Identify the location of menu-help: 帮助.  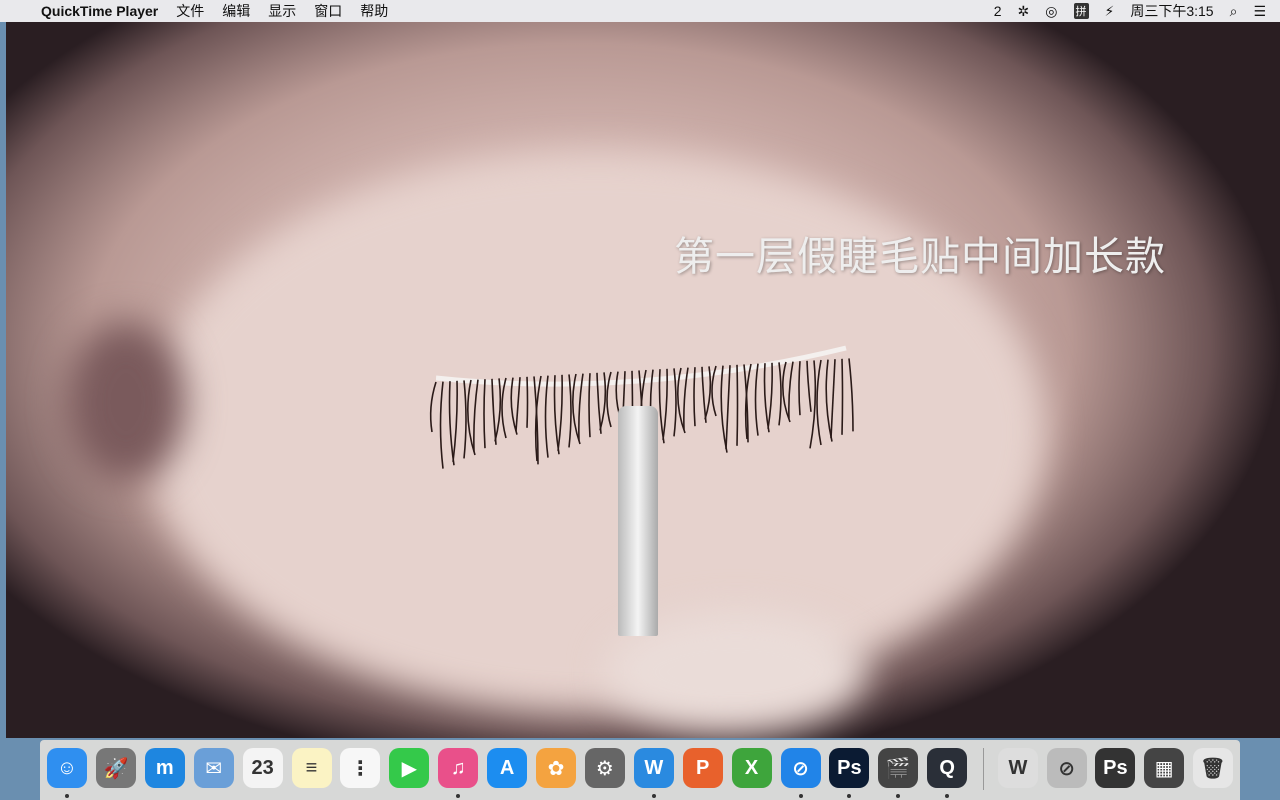
(374, 11).